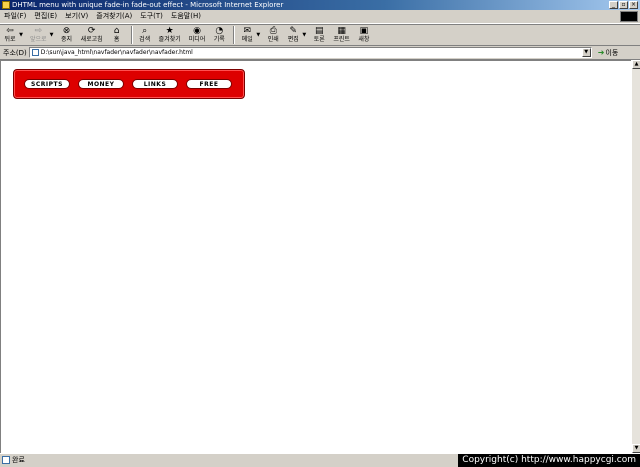 This screenshot has width=640, height=467. What do you see at coordinates (293, 39) in the screenshot?
I see `edit-label: 편집` at bounding box center [293, 39].